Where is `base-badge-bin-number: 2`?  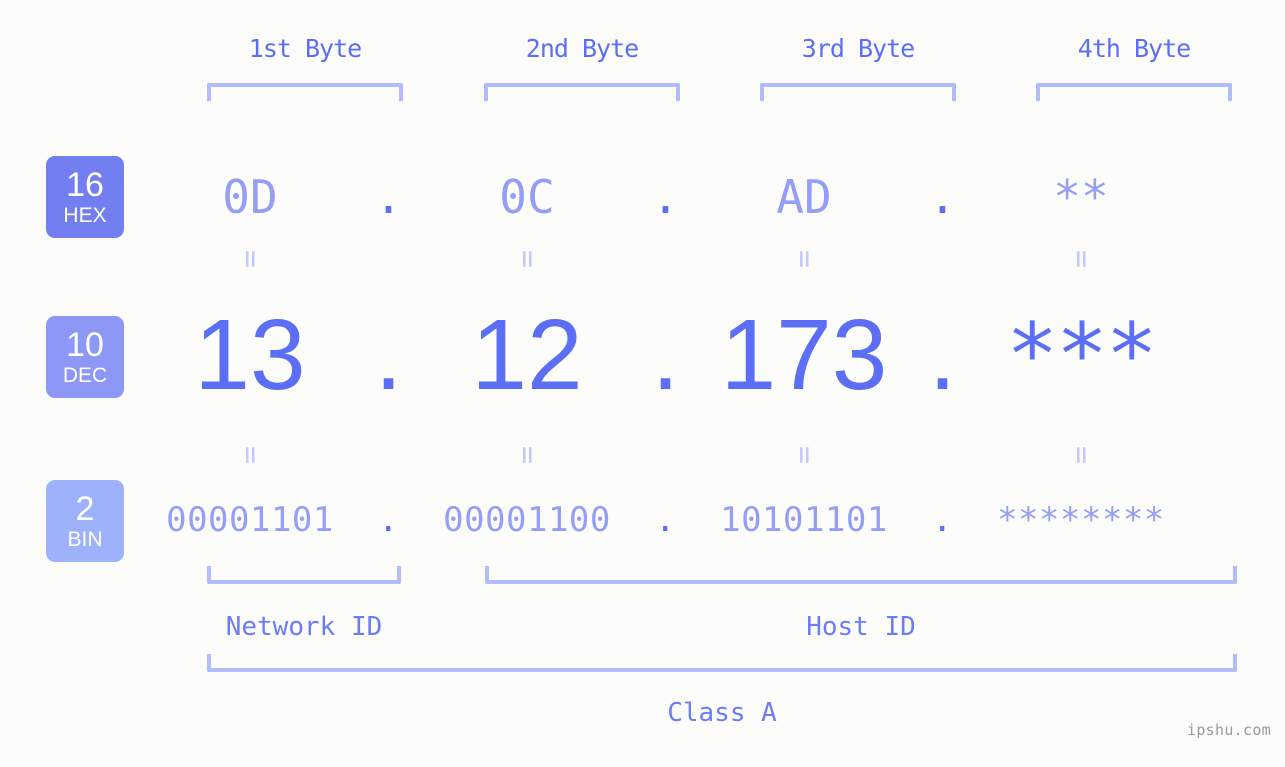
base-badge-bin-number: 2 is located at coordinates (85, 509).